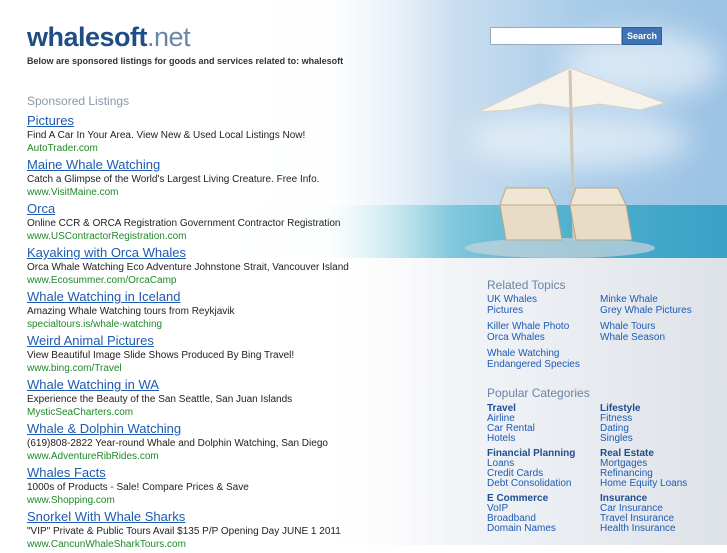 Image resolution: width=727 pixels, height=553 pixels. I want to click on listing-title-link: Maine Whale Watching, so click(237, 165).